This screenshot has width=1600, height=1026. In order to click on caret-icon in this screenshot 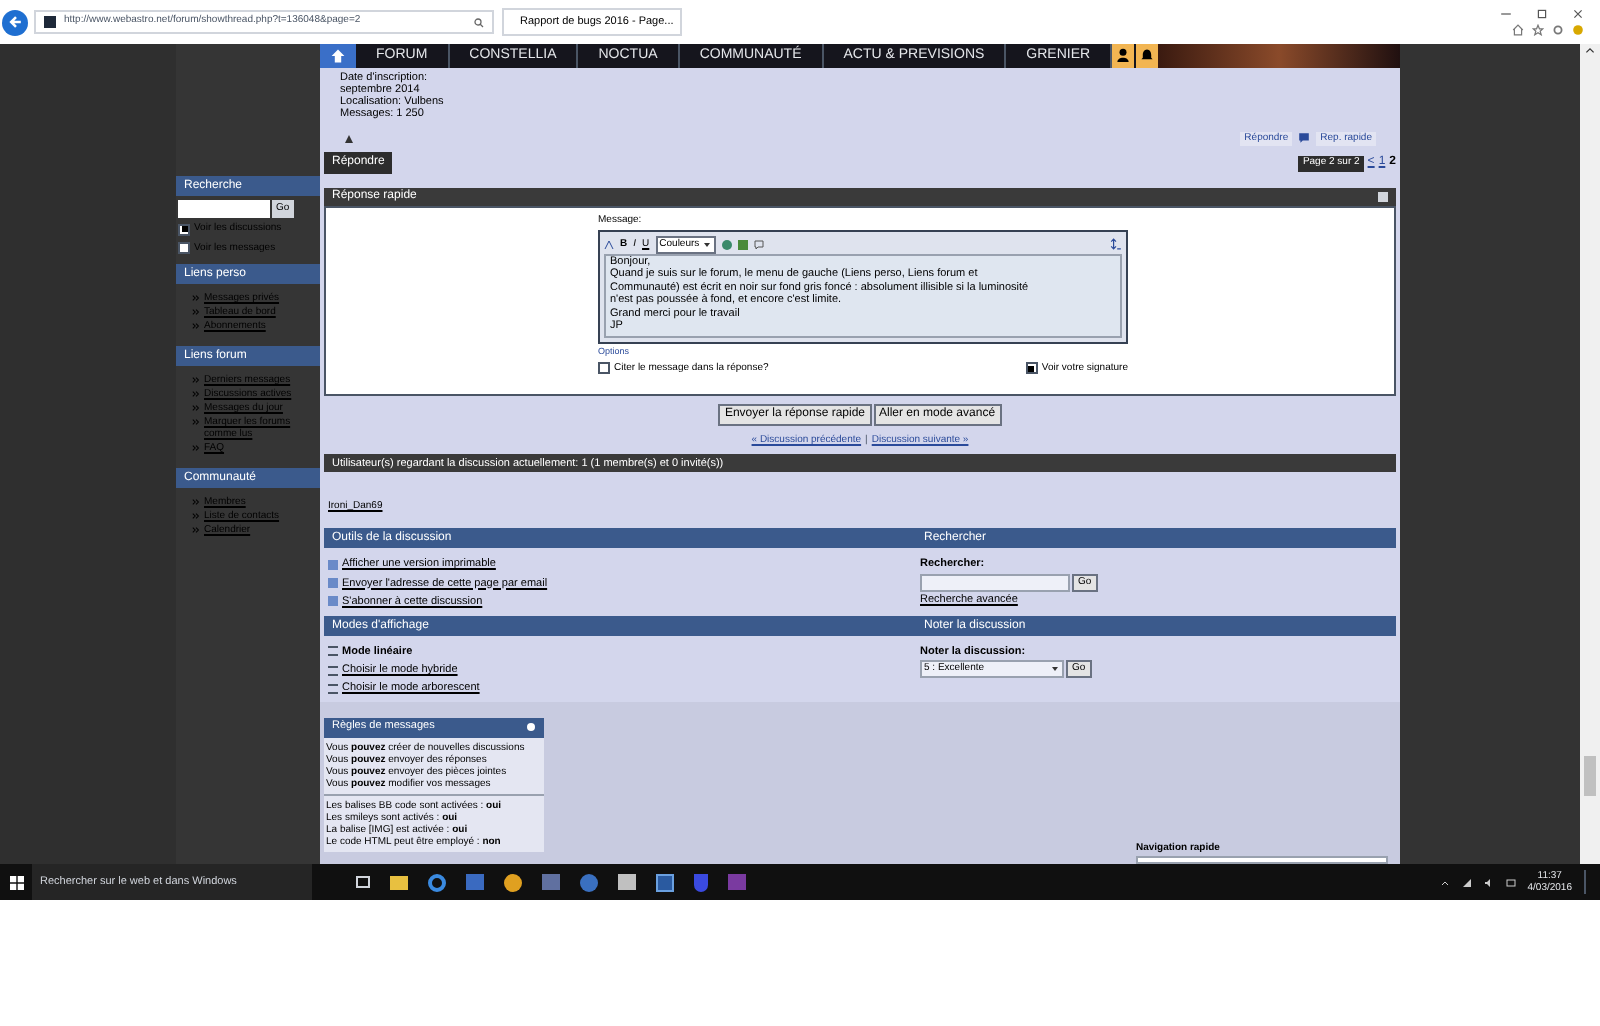, I will do `click(1055, 669)`.